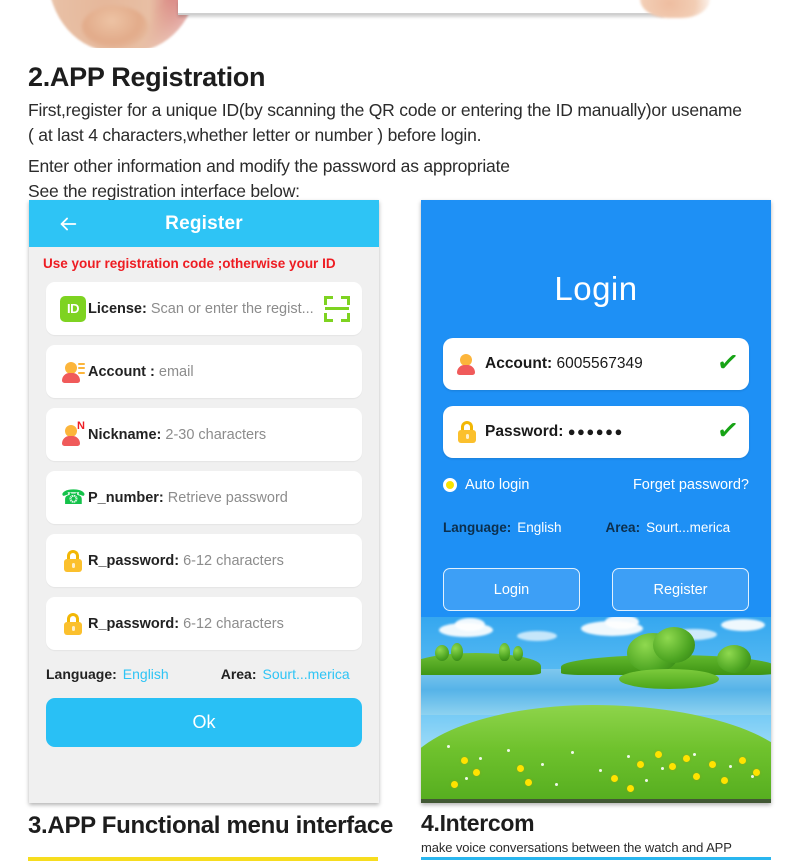  I want to click on login-password-label: Password:, so click(524, 431).